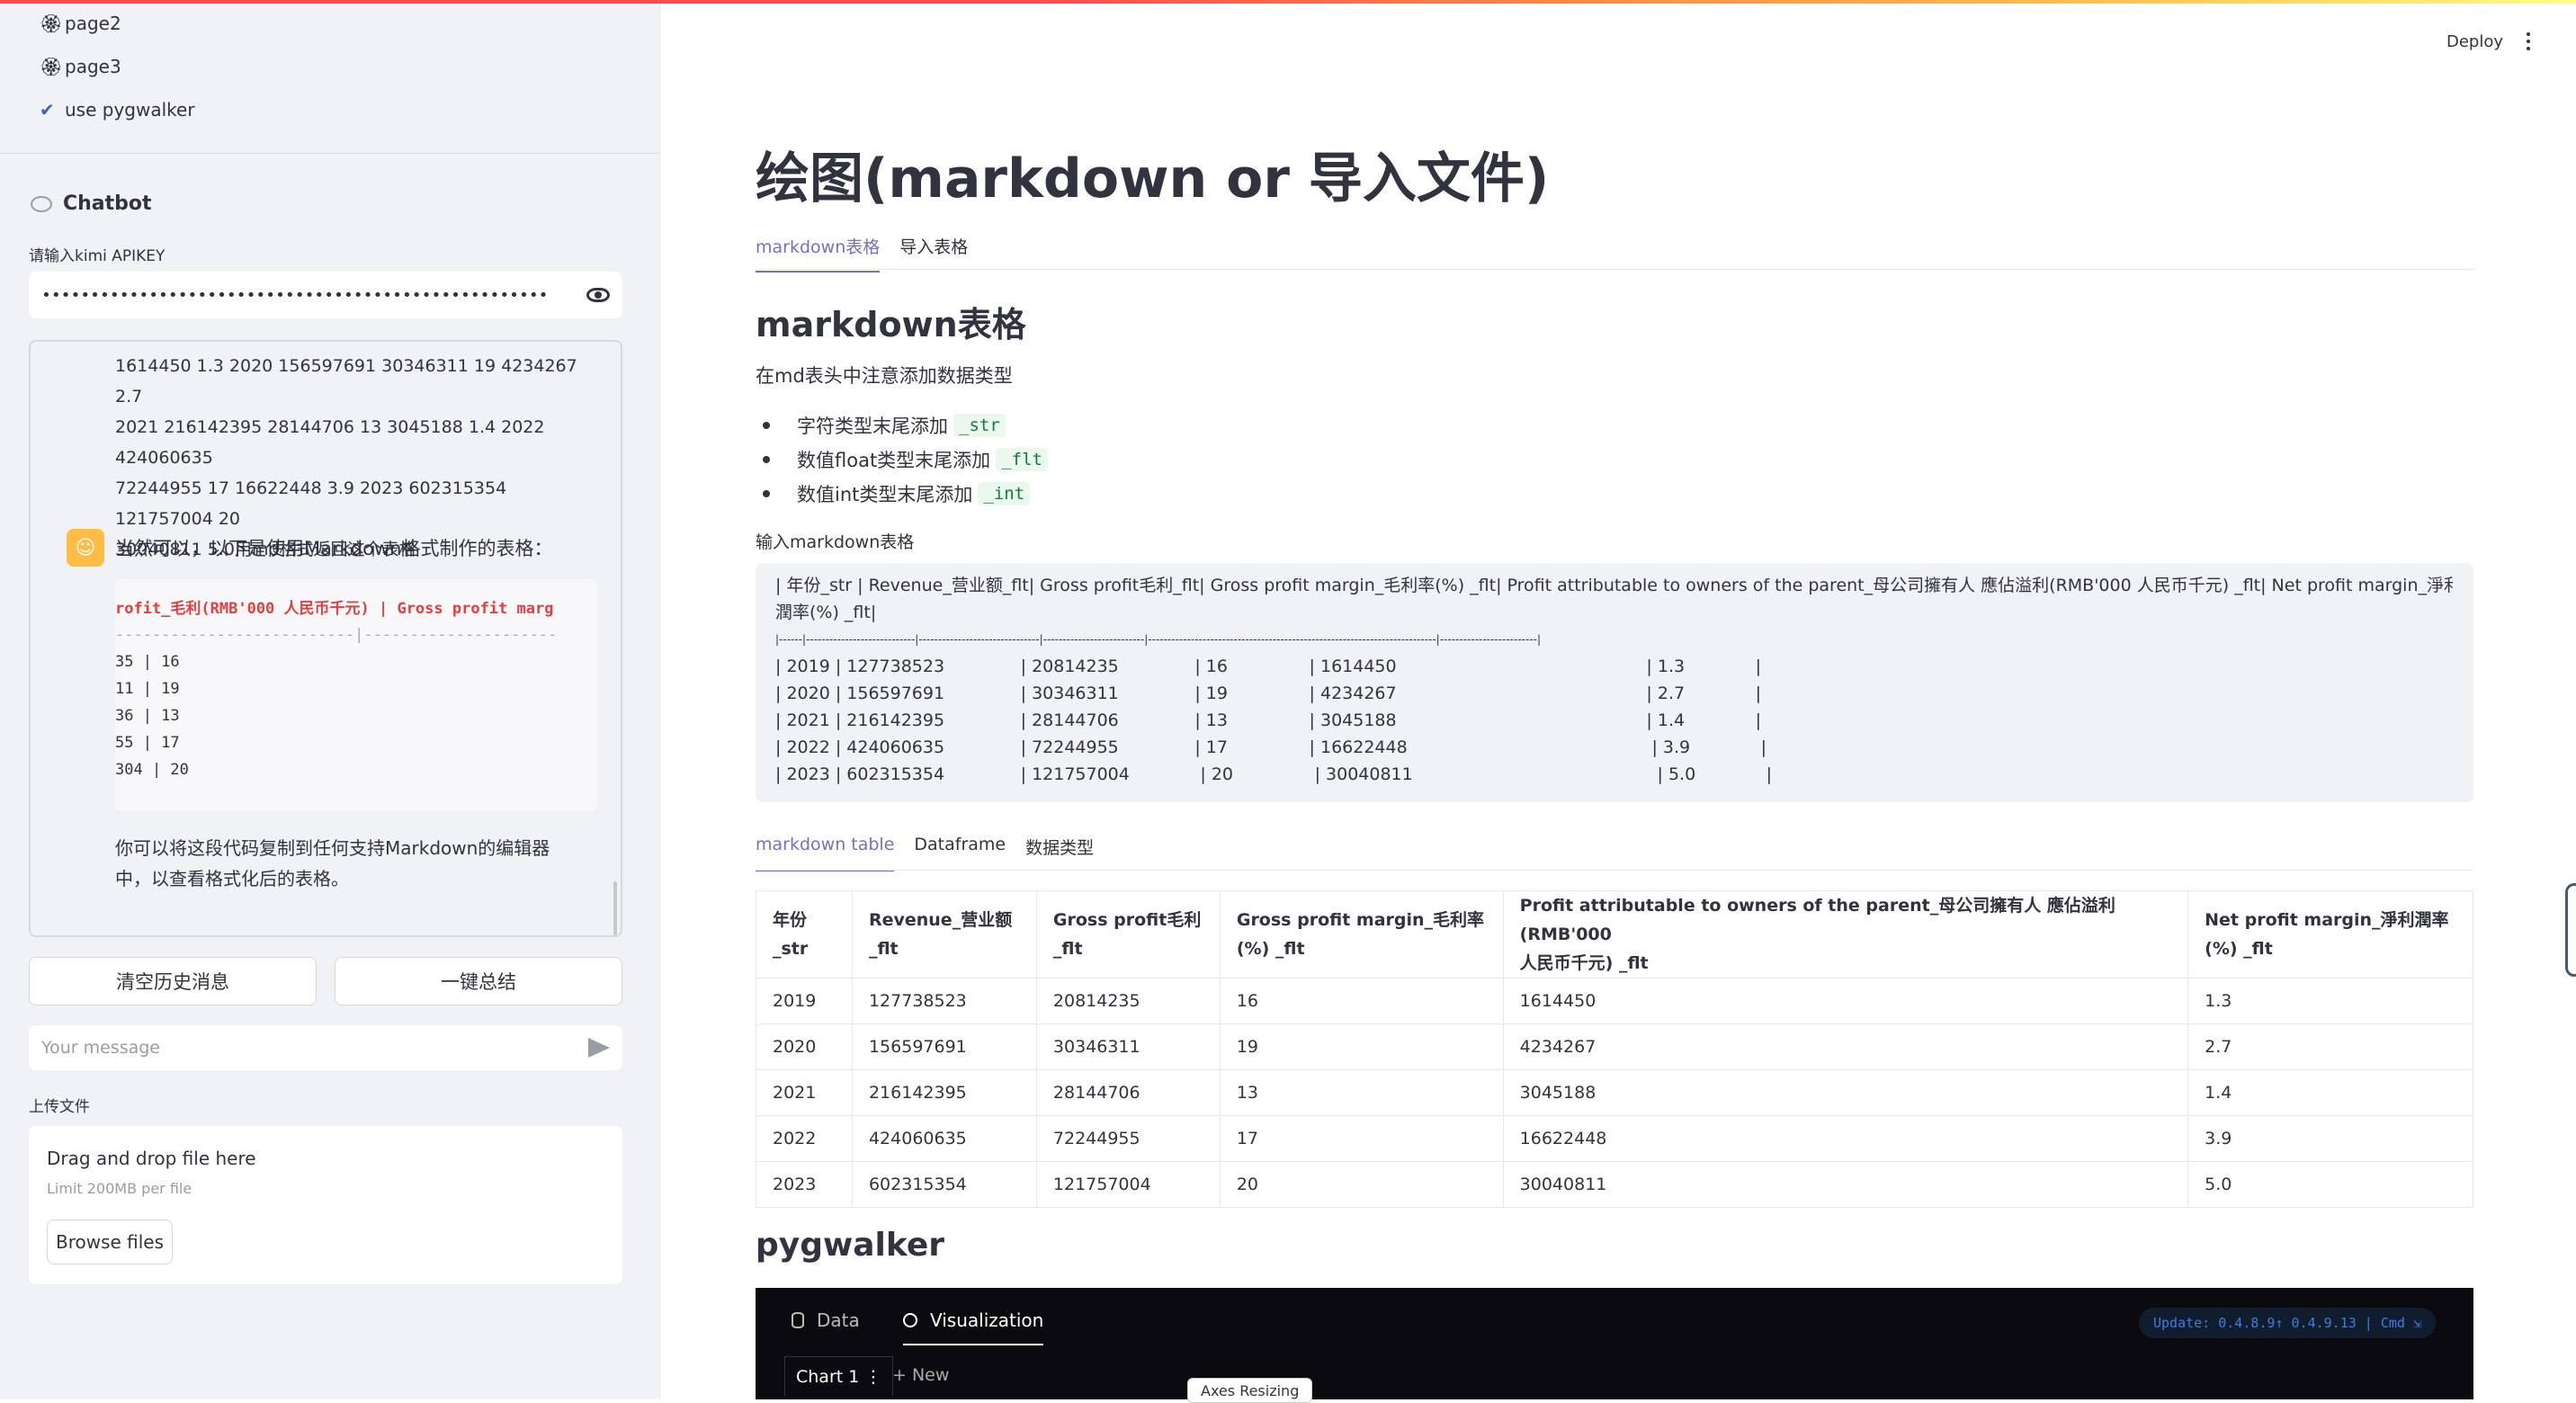  Describe the element at coordinates (960, 853) in the screenshot. I see `tab-dataframe: Dataframe` at that location.